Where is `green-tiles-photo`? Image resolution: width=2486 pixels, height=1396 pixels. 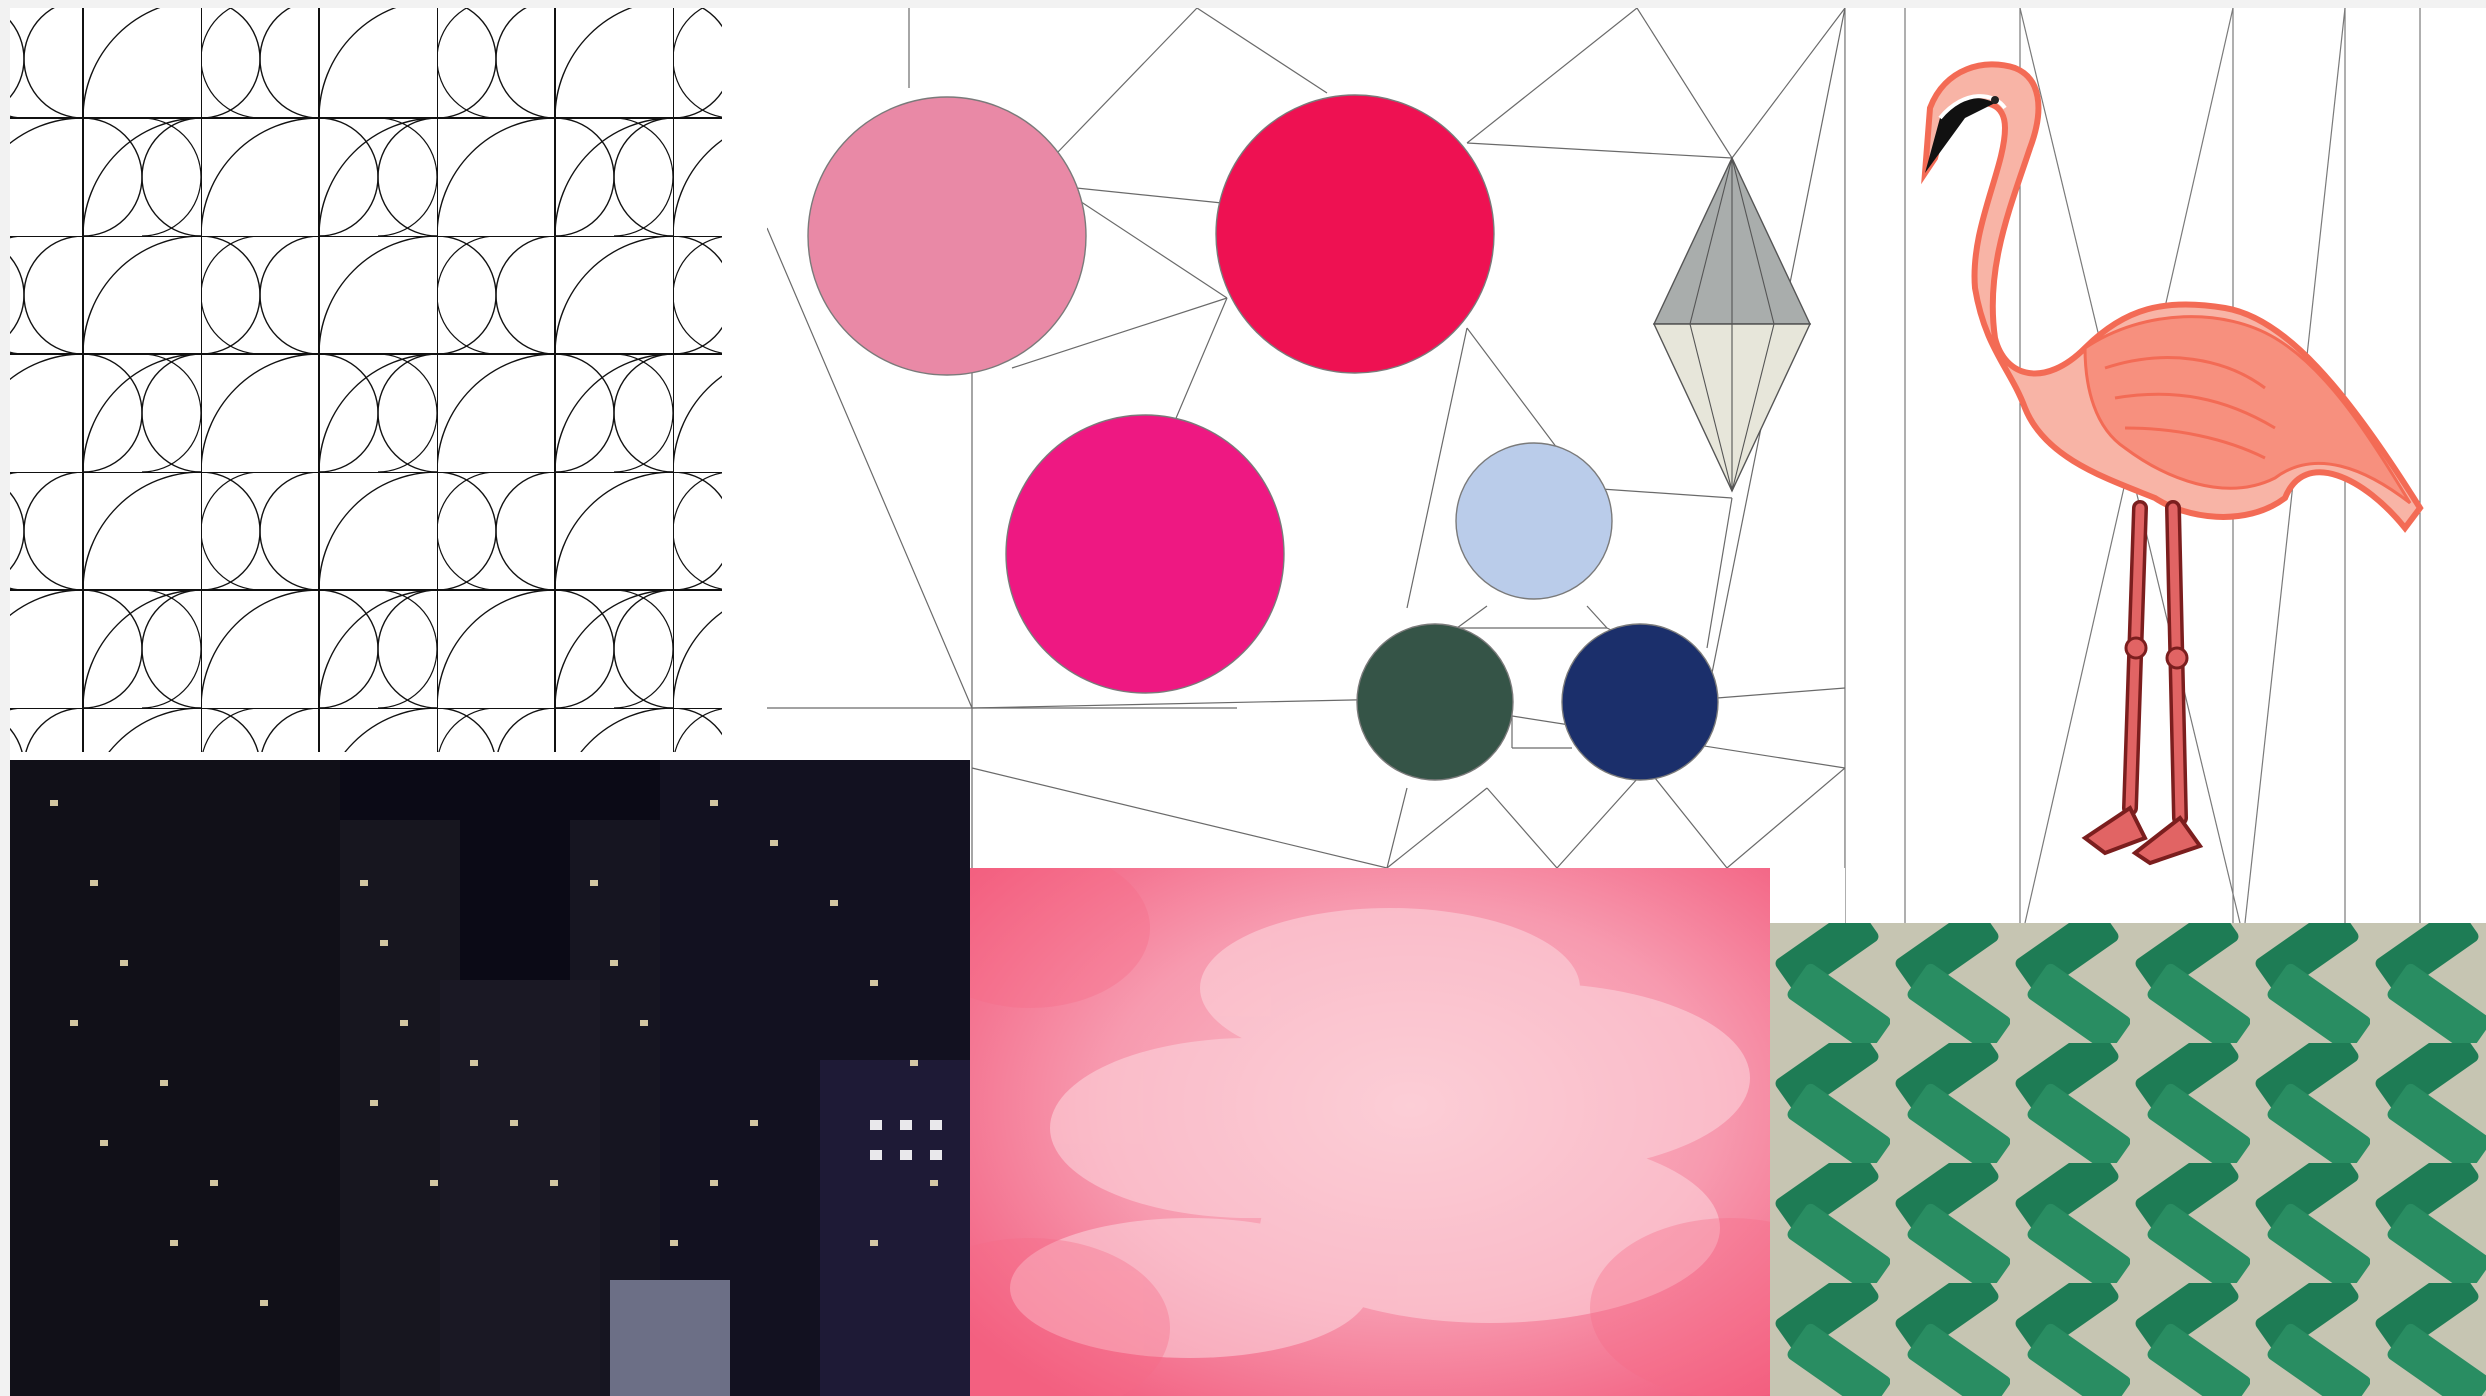 green-tiles-photo is located at coordinates (2128, 1159).